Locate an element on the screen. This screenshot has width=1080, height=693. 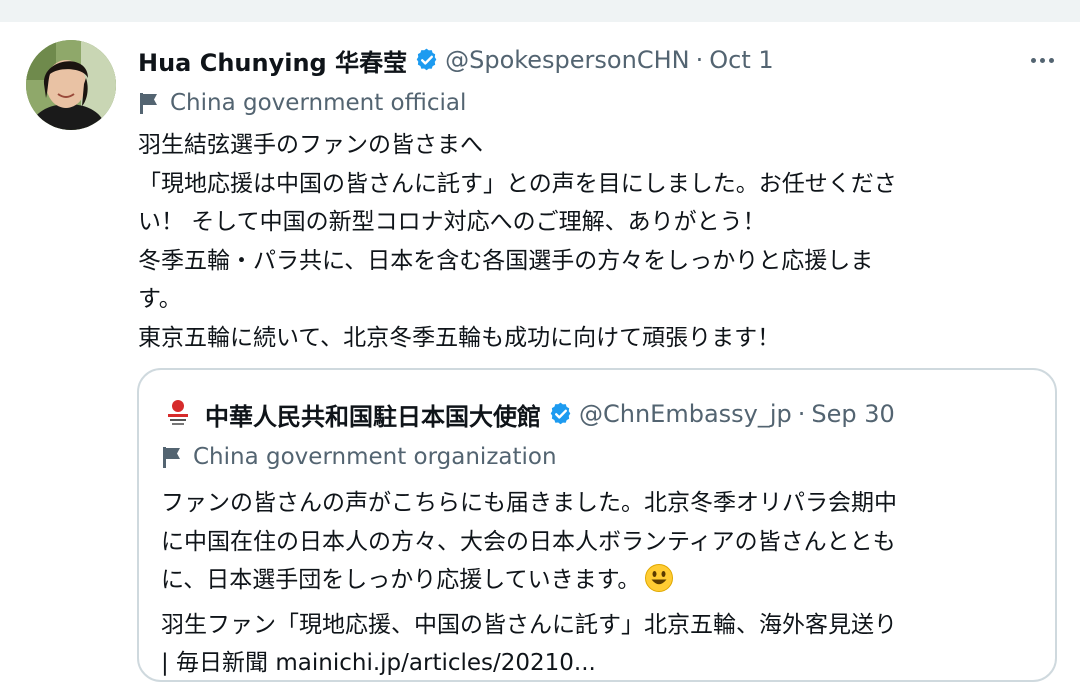
quoted-text-line: に中国在住の日本人の方々、大会の日本人ボランティアの皆さんととも is located at coordinates (528, 541).